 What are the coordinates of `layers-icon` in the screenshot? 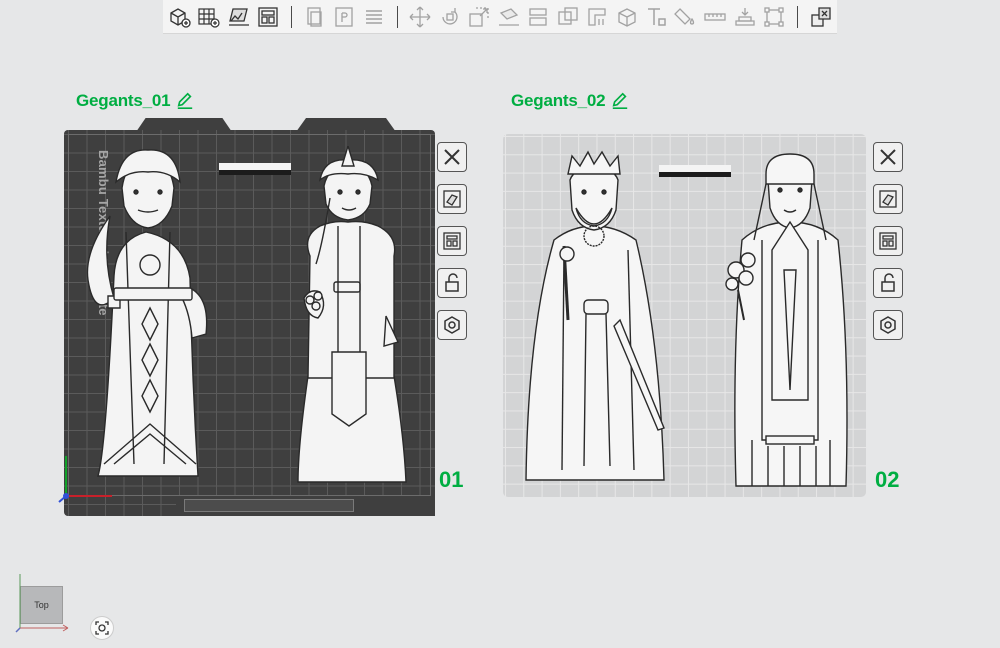 It's located at (374, 17).